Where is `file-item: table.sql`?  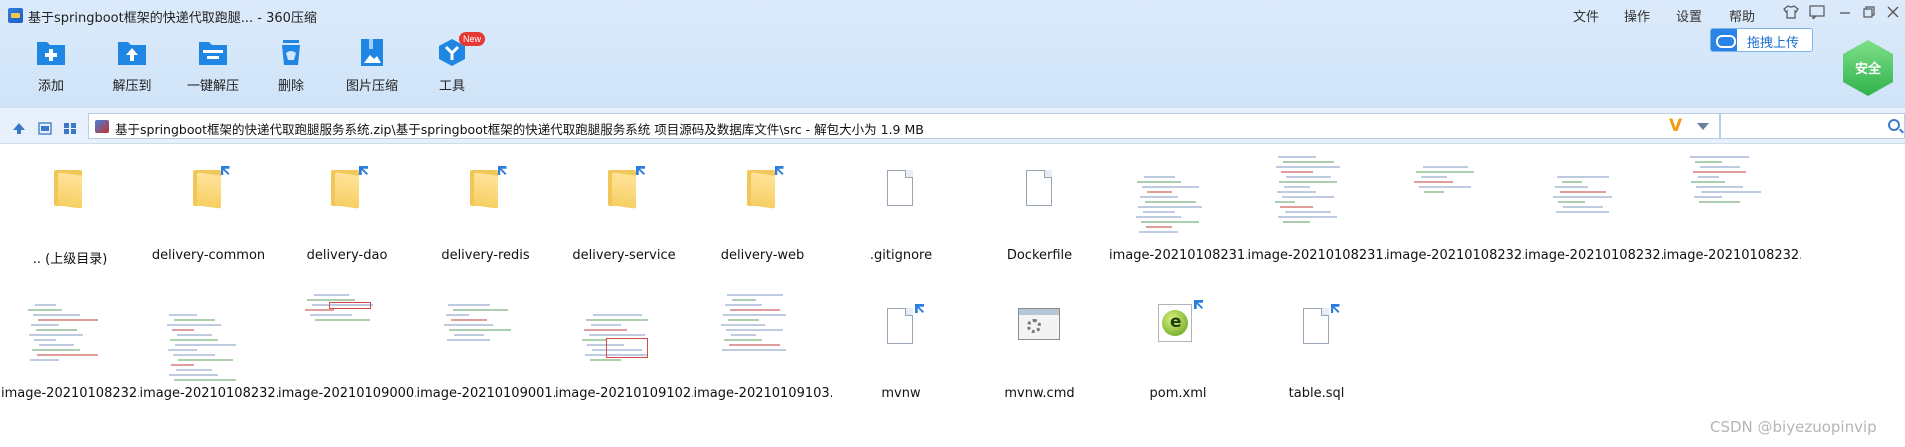
file-item: table.sql is located at coordinates (1317, 344).